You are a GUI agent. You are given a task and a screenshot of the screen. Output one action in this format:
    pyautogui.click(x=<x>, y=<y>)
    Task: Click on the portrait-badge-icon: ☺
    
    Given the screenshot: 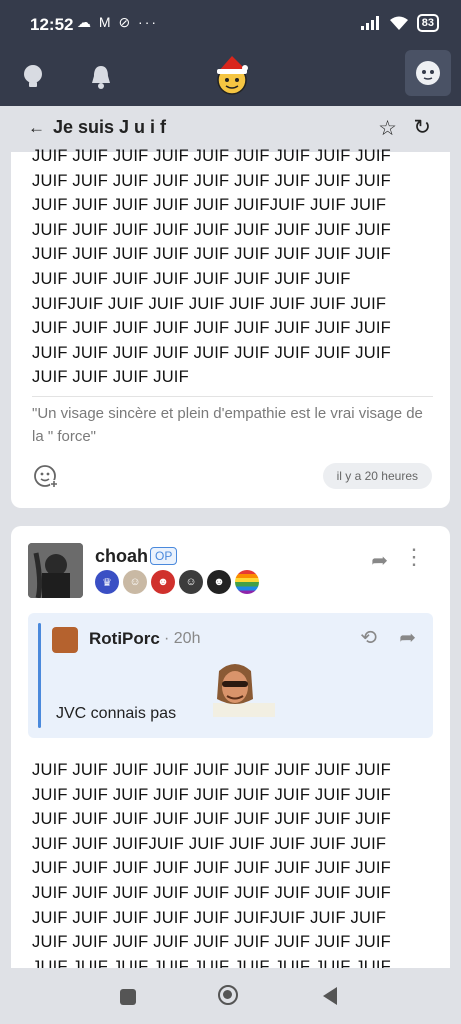 What is the action you would take?
    pyautogui.click(x=135, y=582)
    